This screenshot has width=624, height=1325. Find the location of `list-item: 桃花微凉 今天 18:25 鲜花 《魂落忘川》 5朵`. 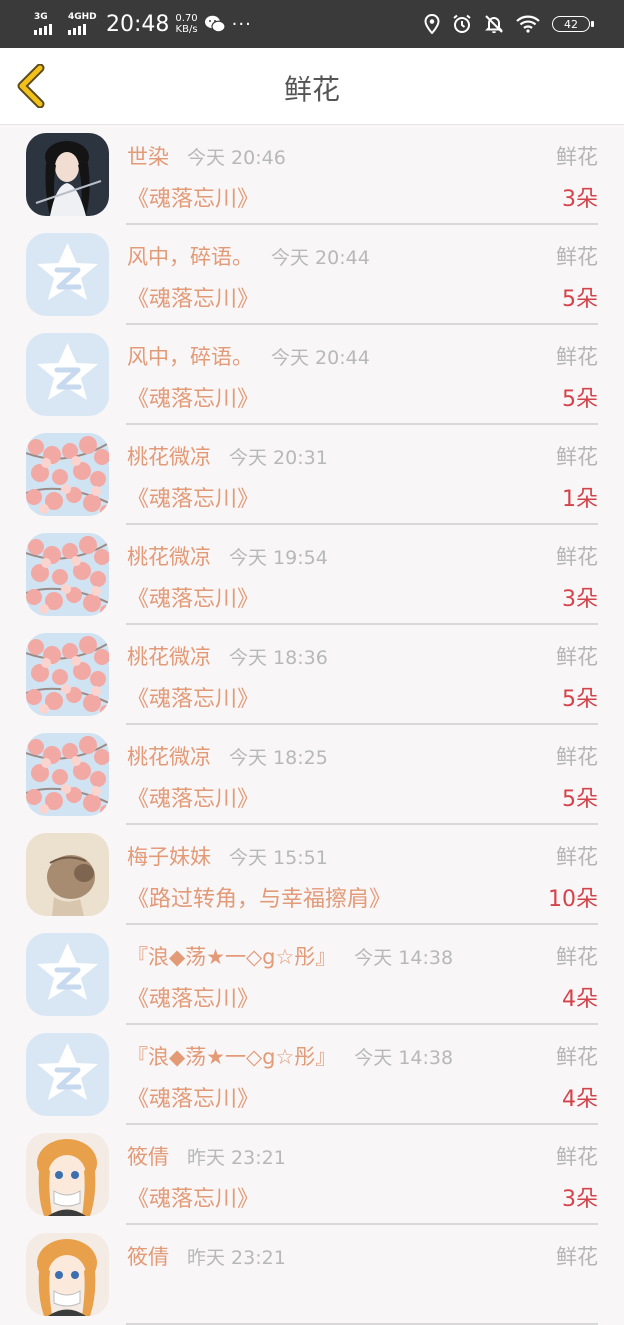

list-item: 桃花微凉 今天 18:25 鲜花 《魂落忘川》 5朵 is located at coordinates (312, 775).